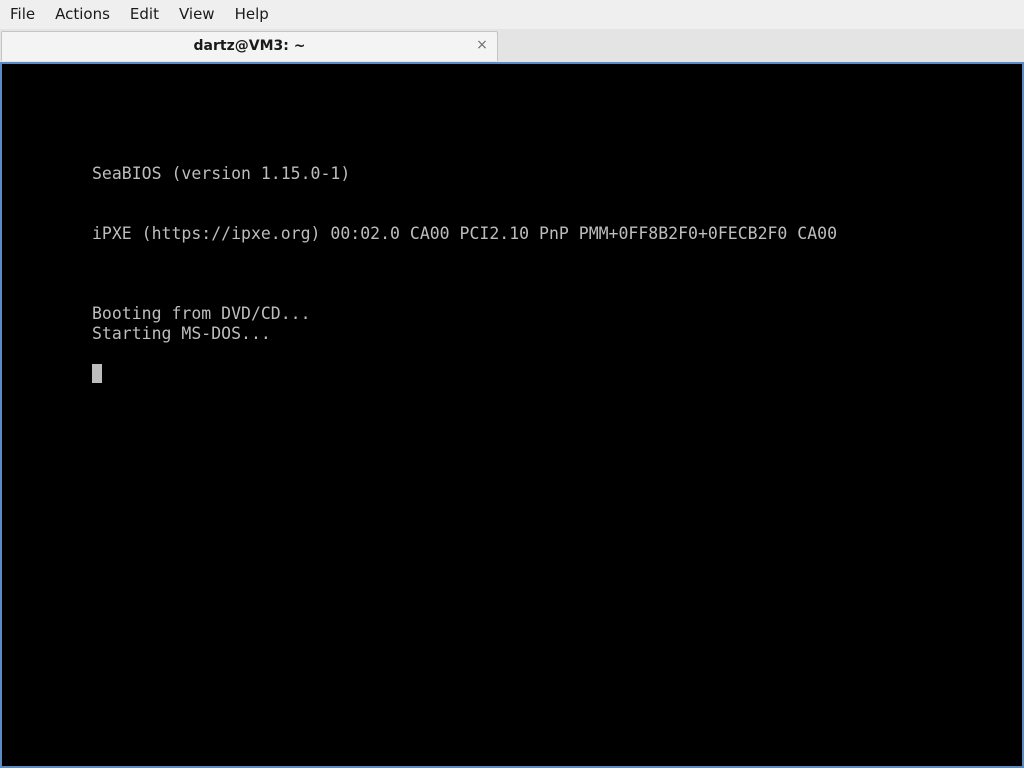  Describe the element at coordinates (22, 14) in the screenshot. I see `menu-file: File` at that location.